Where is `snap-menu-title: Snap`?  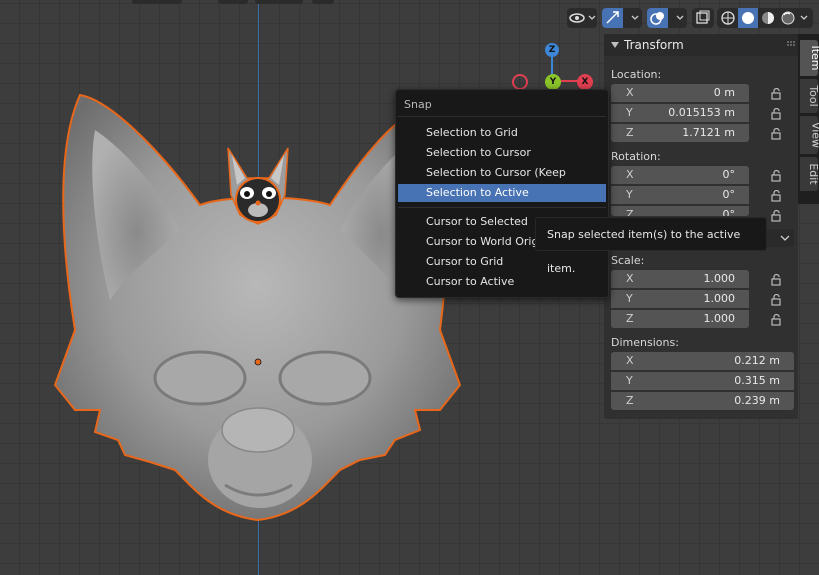
snap-menu-title: Snap is located at coordinates (418, 104).